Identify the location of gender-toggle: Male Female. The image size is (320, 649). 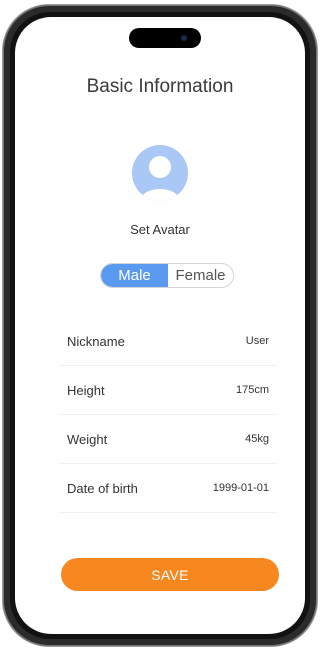
(167, 275).